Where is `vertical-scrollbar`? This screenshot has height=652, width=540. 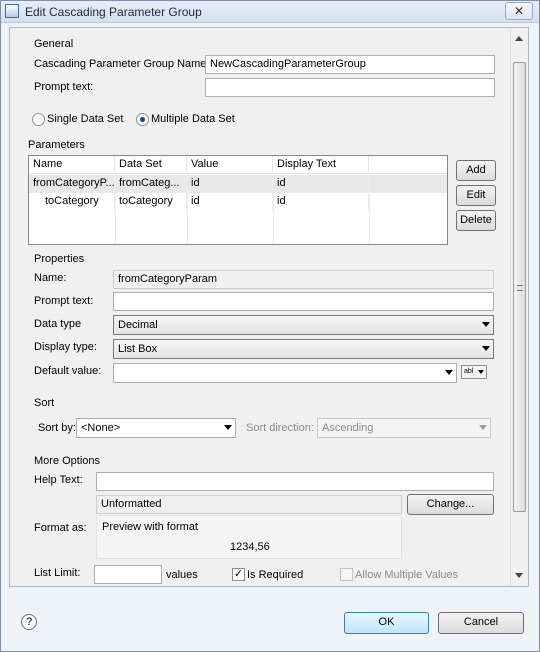
vertical-scrollbar is located at coordinates (519, 307).